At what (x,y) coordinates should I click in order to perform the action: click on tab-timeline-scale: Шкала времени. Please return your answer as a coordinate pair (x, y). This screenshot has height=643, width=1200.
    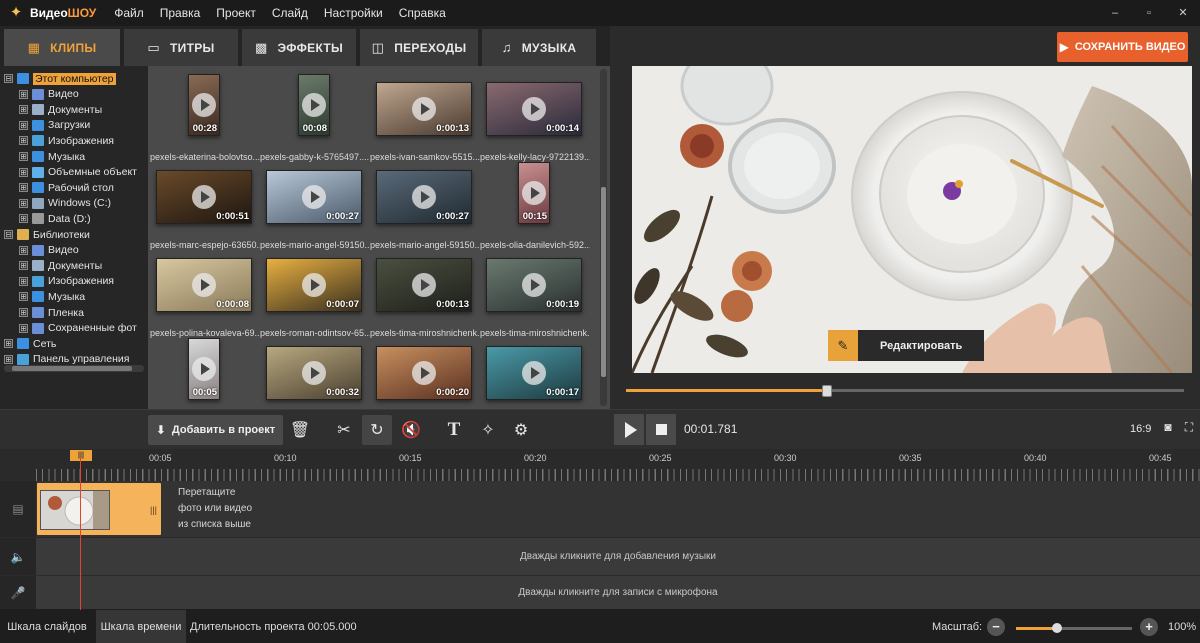
    Looking at the image, I should click on (141, 626).